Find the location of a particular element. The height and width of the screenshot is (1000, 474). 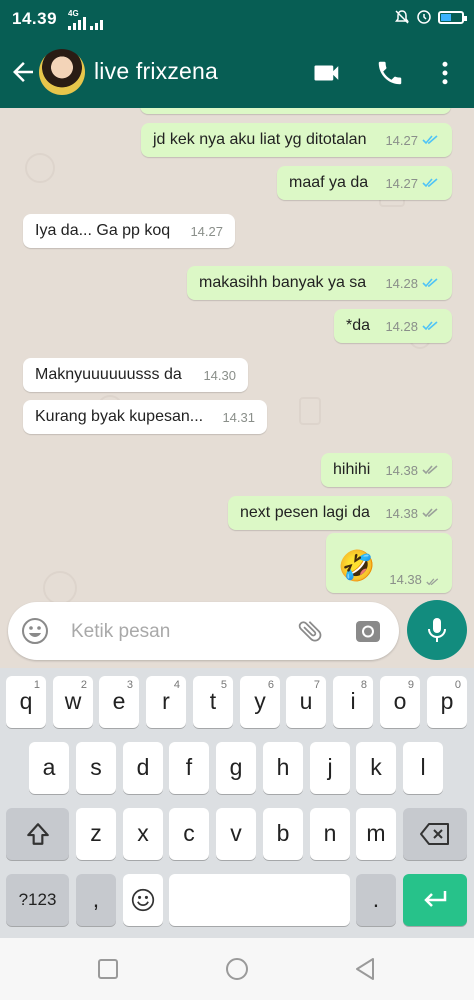

backspace-icon is located at coordinates (434, 834).